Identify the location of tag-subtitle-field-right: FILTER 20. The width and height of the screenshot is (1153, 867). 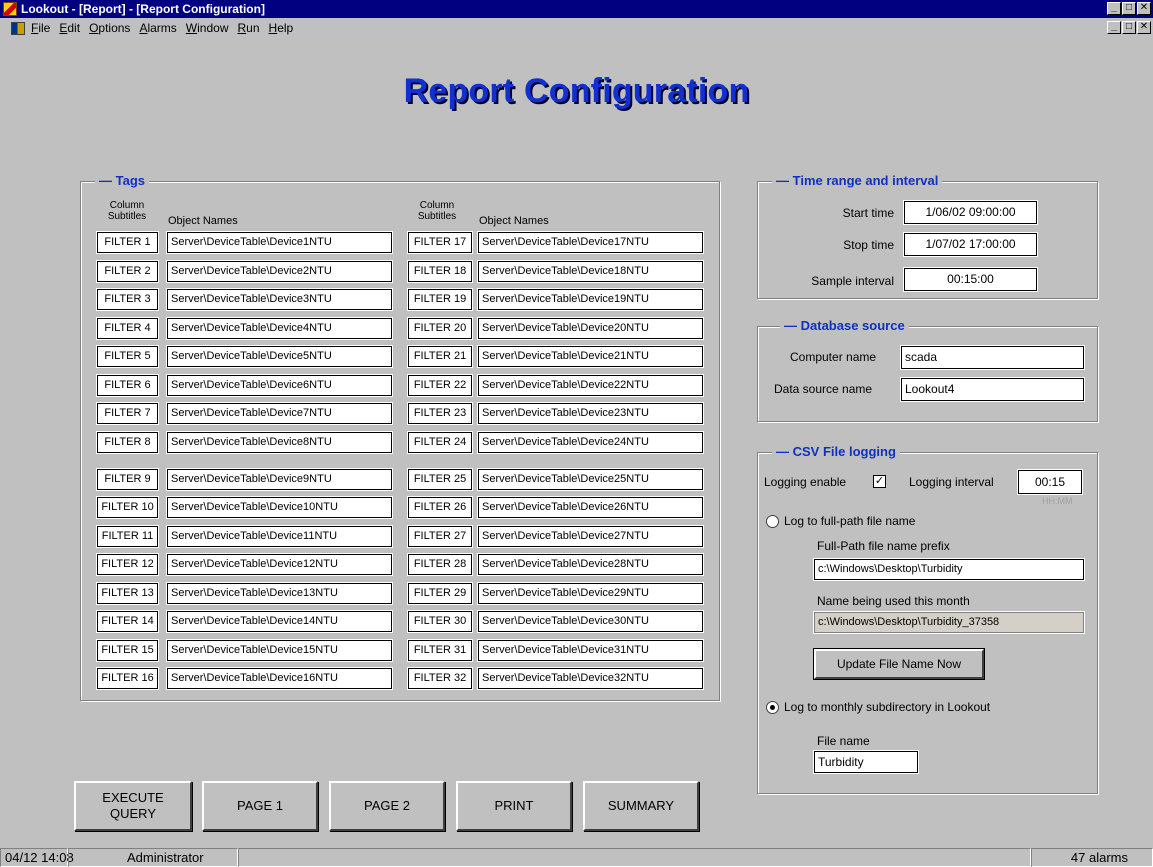
(440, 328).